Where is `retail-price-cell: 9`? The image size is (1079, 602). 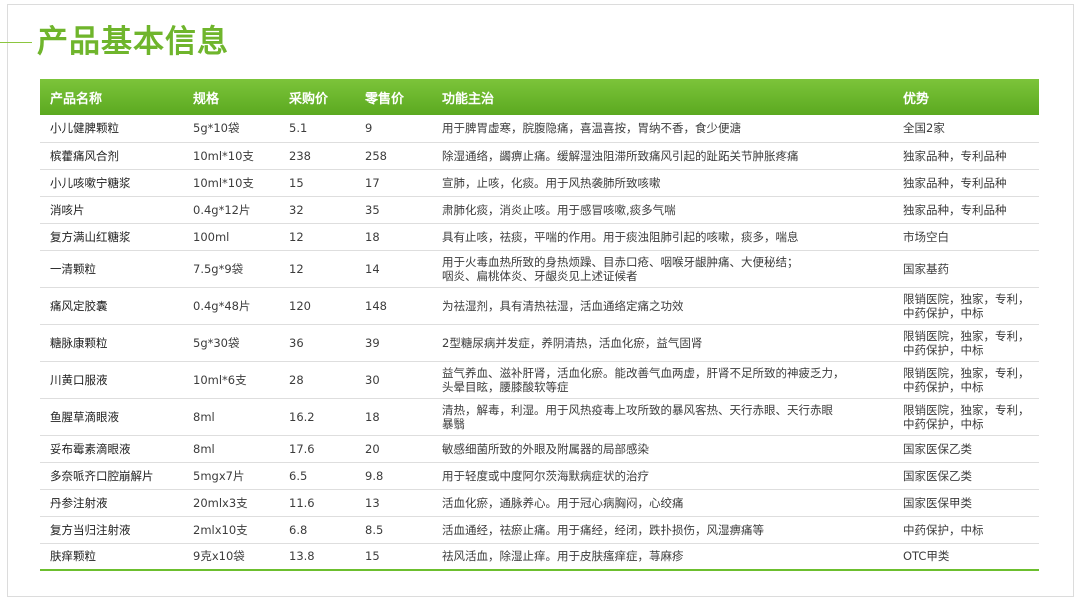
retail-price-cell: 9 is located at coordinates (393, 129).